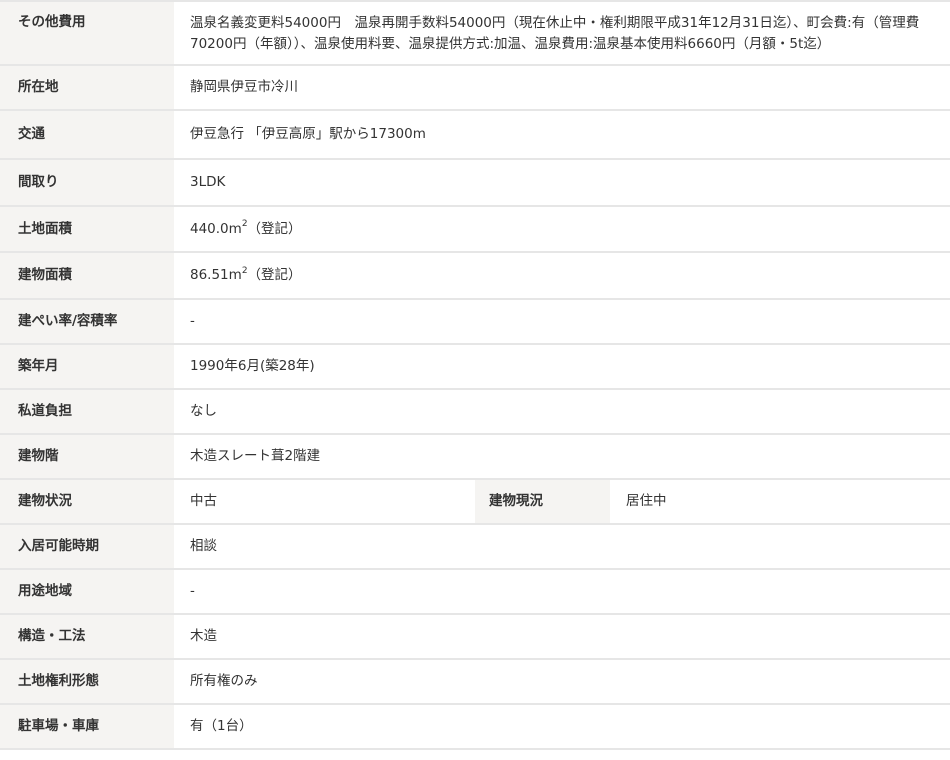 Image resolution: width=950 pixels, height=760 pixels. I want to click on row-label: 所在地, so click(87, 87).